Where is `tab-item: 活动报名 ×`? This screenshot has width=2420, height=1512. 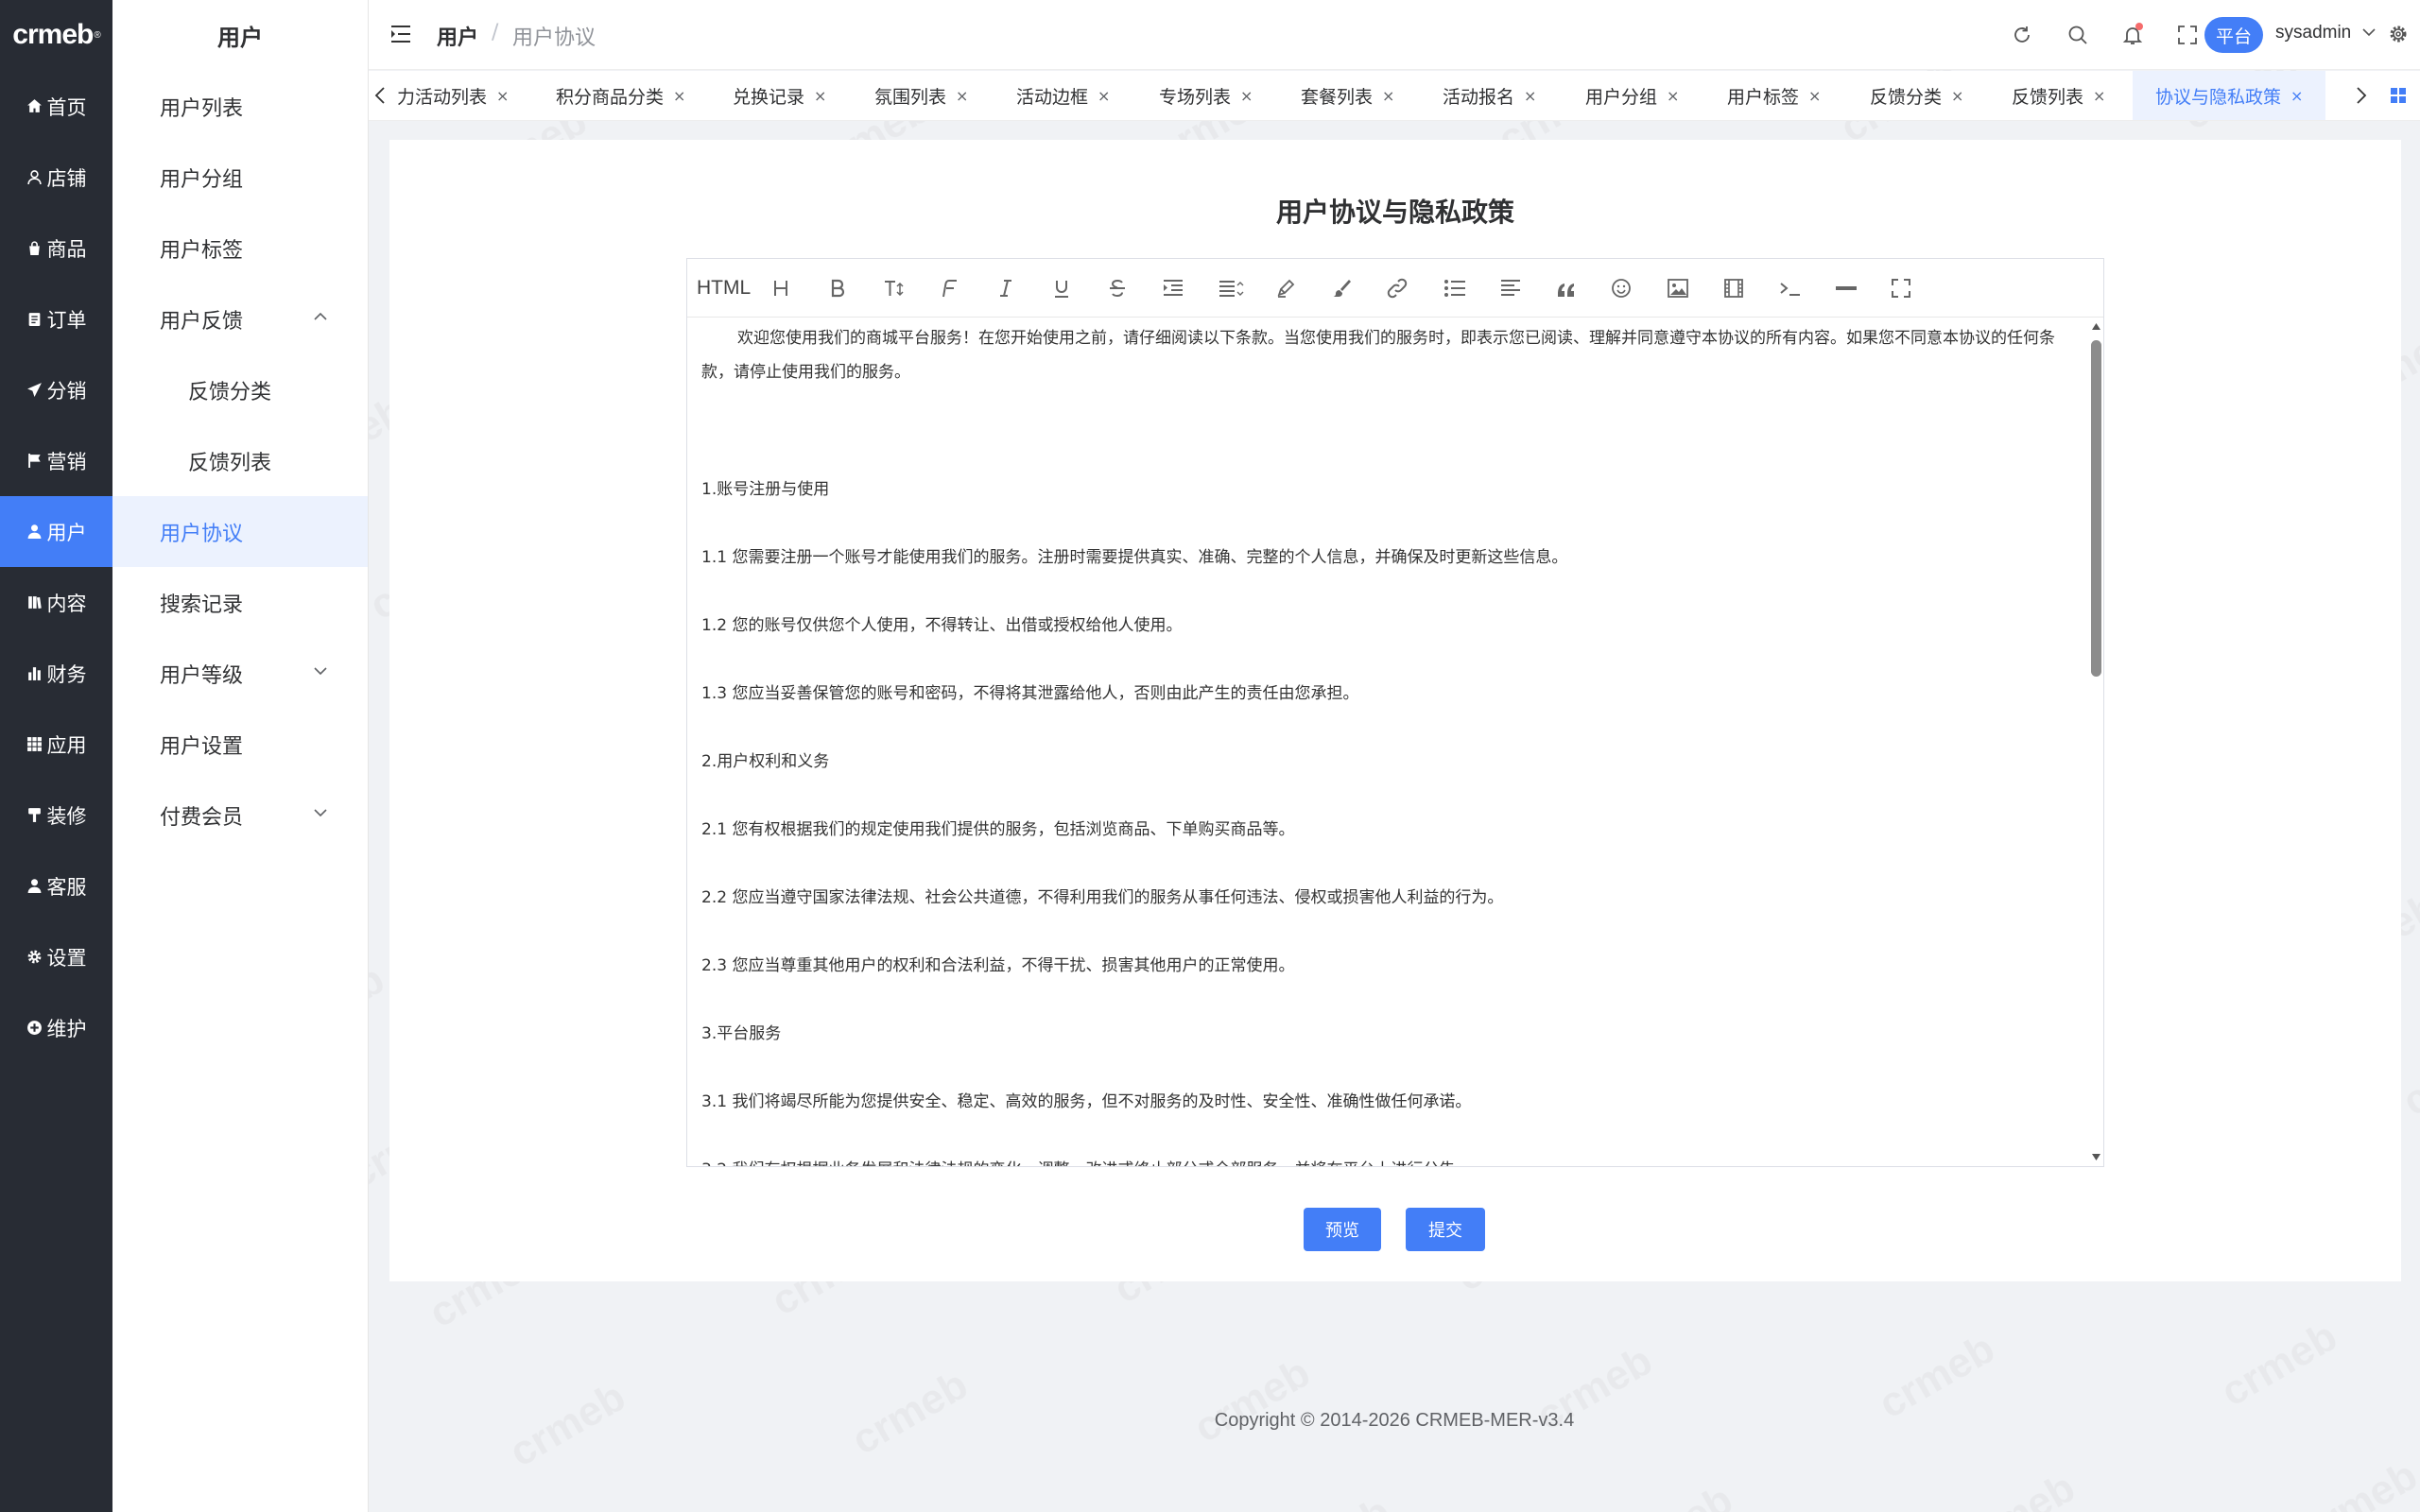 tab-item: 活动报名 × is located at coordinates (1489, 95).